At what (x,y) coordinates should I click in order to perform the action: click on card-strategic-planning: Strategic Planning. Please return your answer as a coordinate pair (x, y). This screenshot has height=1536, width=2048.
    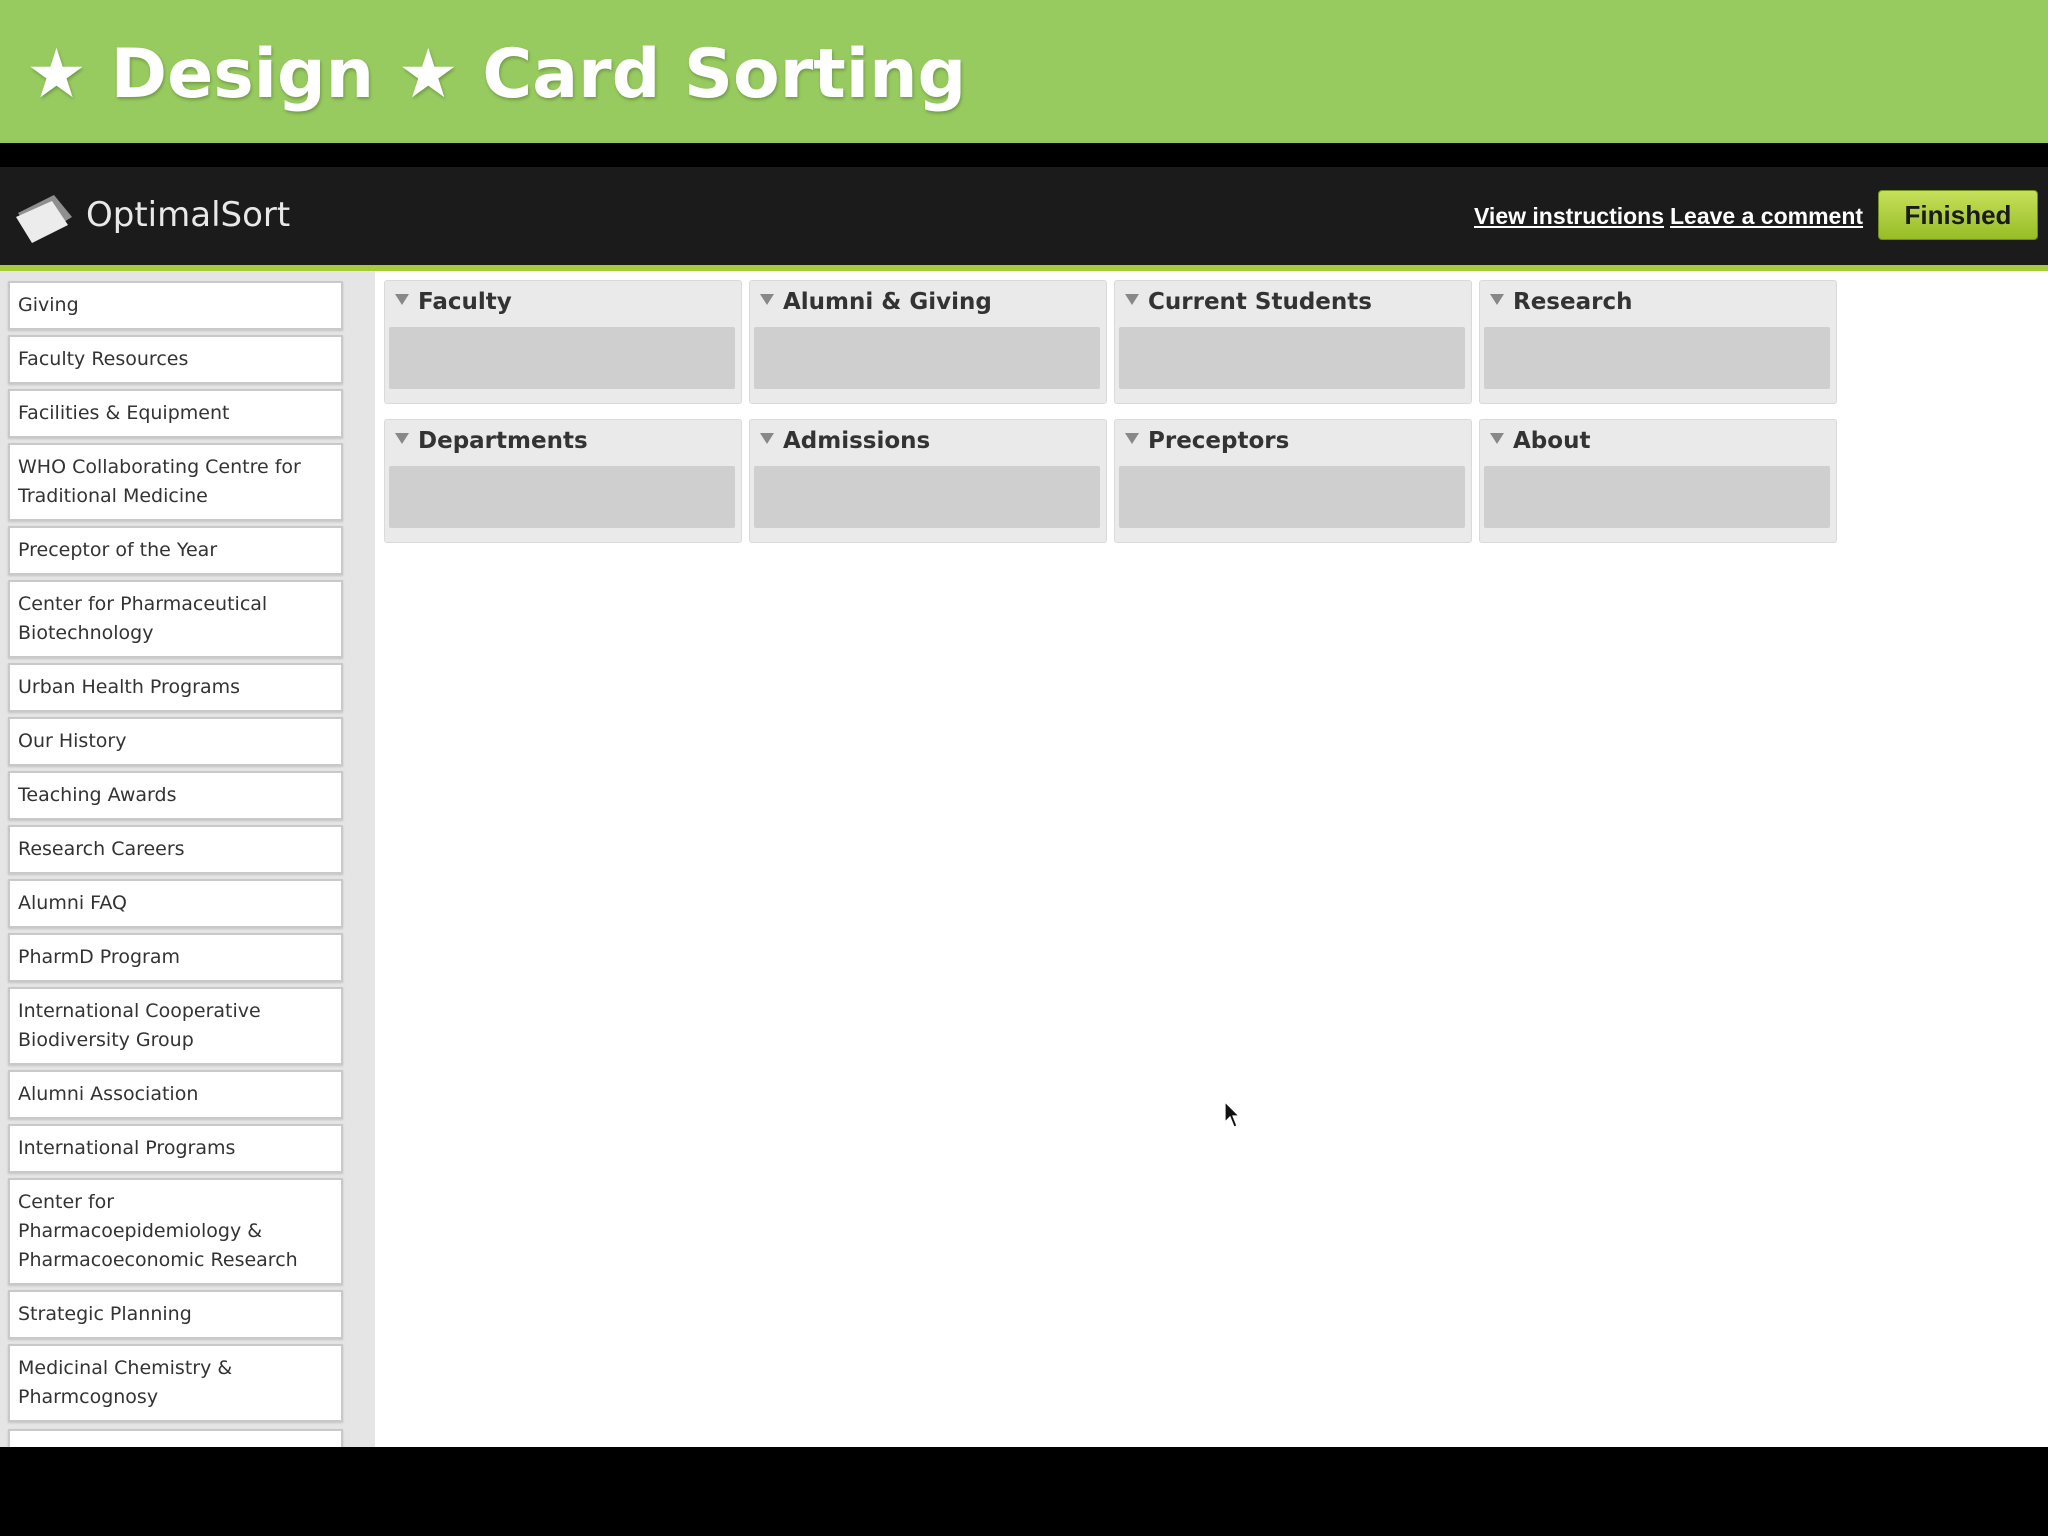
    Looking at the image, I should click on (175, 1314).